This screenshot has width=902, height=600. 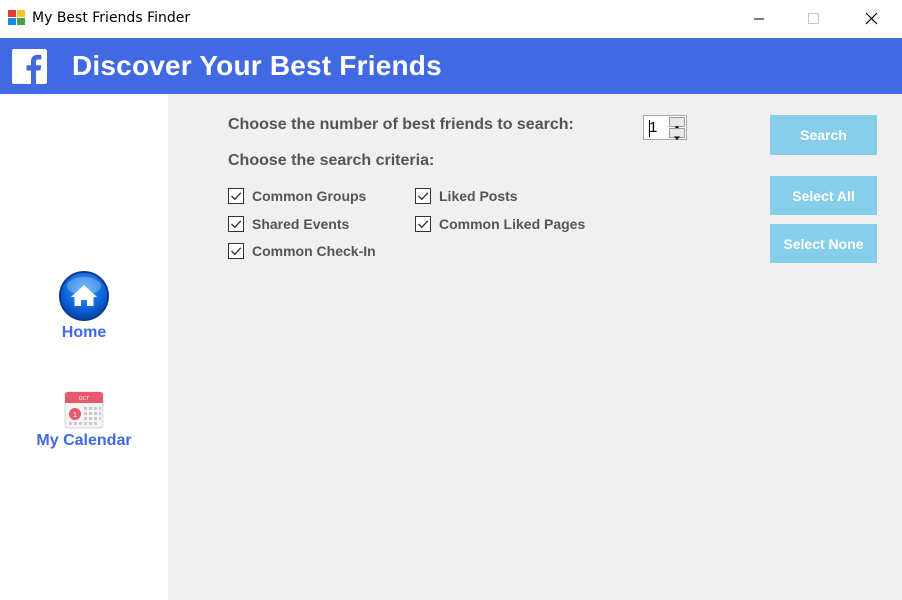 I want to click on search-button: Search, so click(x=823, y=135).